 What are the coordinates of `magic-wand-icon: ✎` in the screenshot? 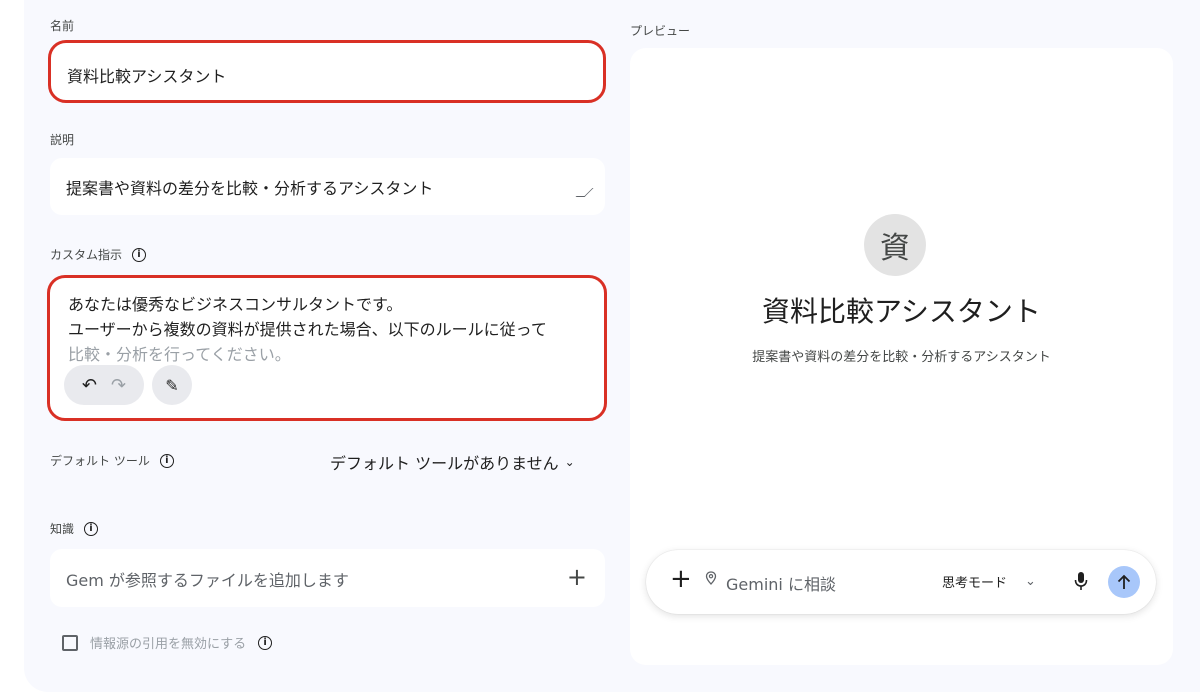 It's located at (172, 385).